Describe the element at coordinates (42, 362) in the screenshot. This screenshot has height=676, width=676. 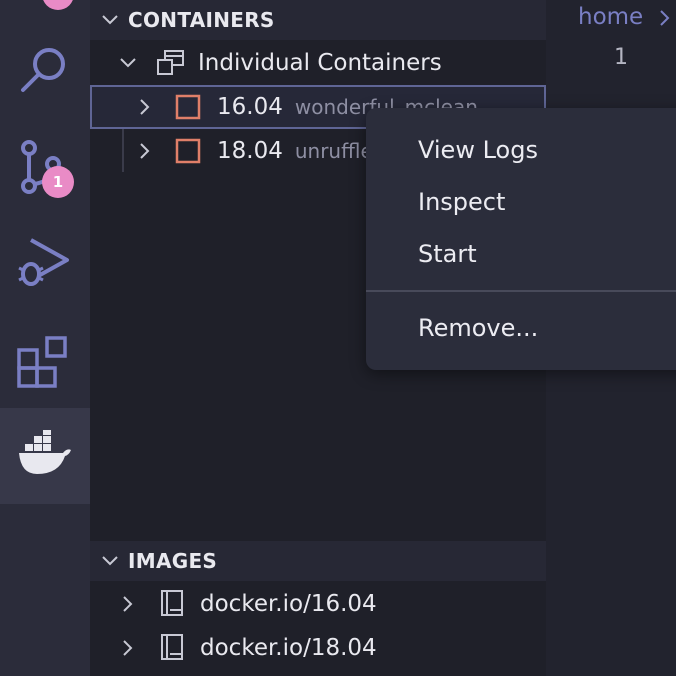
I see `extensions-icon` at that location.